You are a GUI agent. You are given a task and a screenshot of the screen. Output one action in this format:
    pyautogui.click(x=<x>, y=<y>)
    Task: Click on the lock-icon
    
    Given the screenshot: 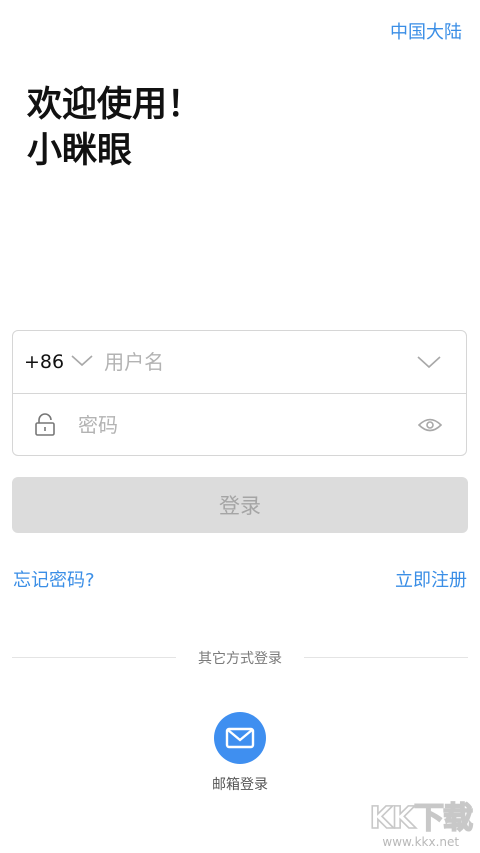 What is the action you would take?
    pyautogui.click(x=45, y=425)
    